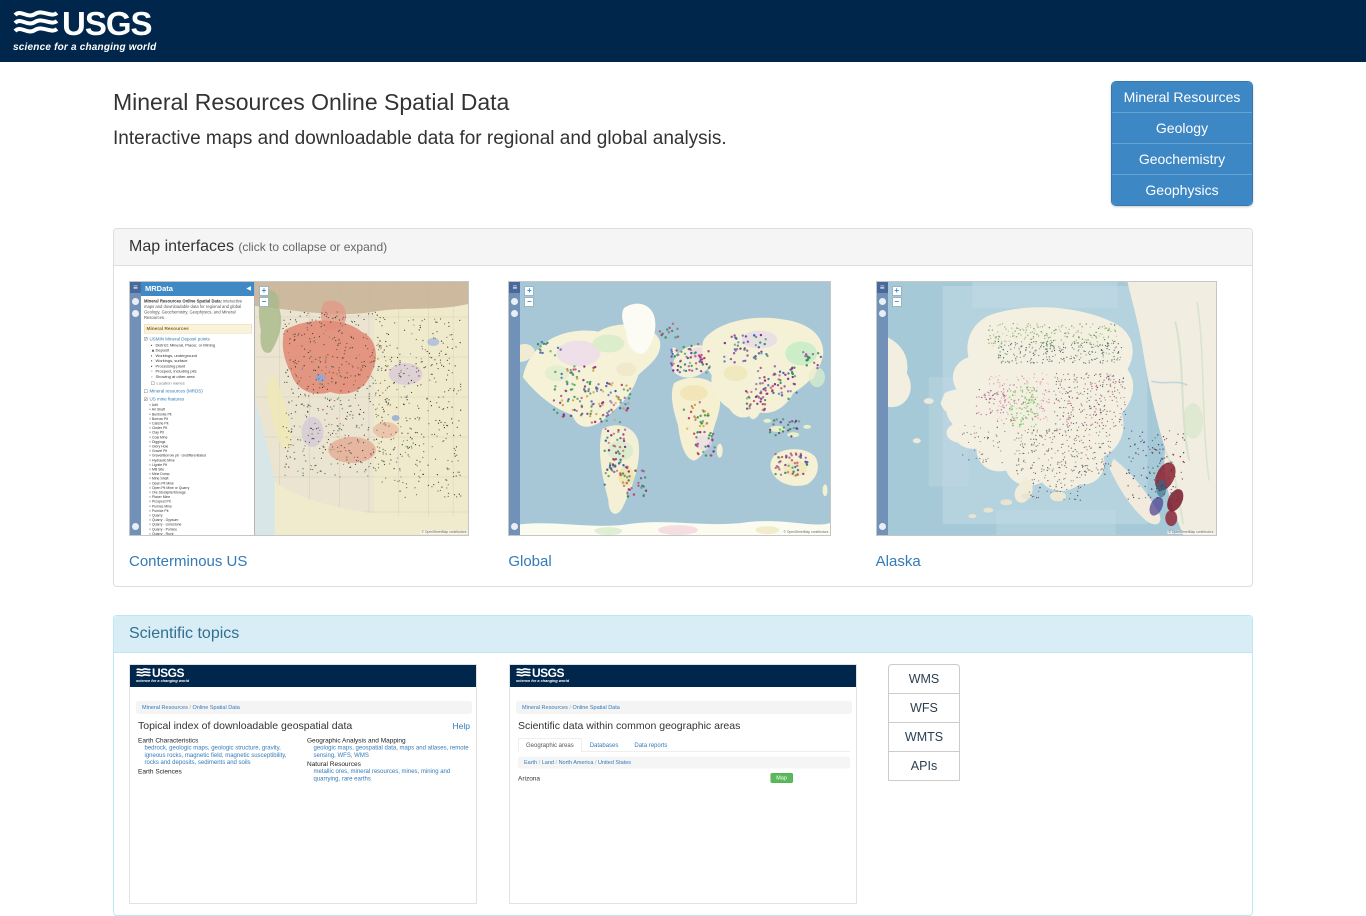 The height and width of the screenshot is (916, 1366). I want to click on mrdata-title-text: MRData, so click(159, 288).